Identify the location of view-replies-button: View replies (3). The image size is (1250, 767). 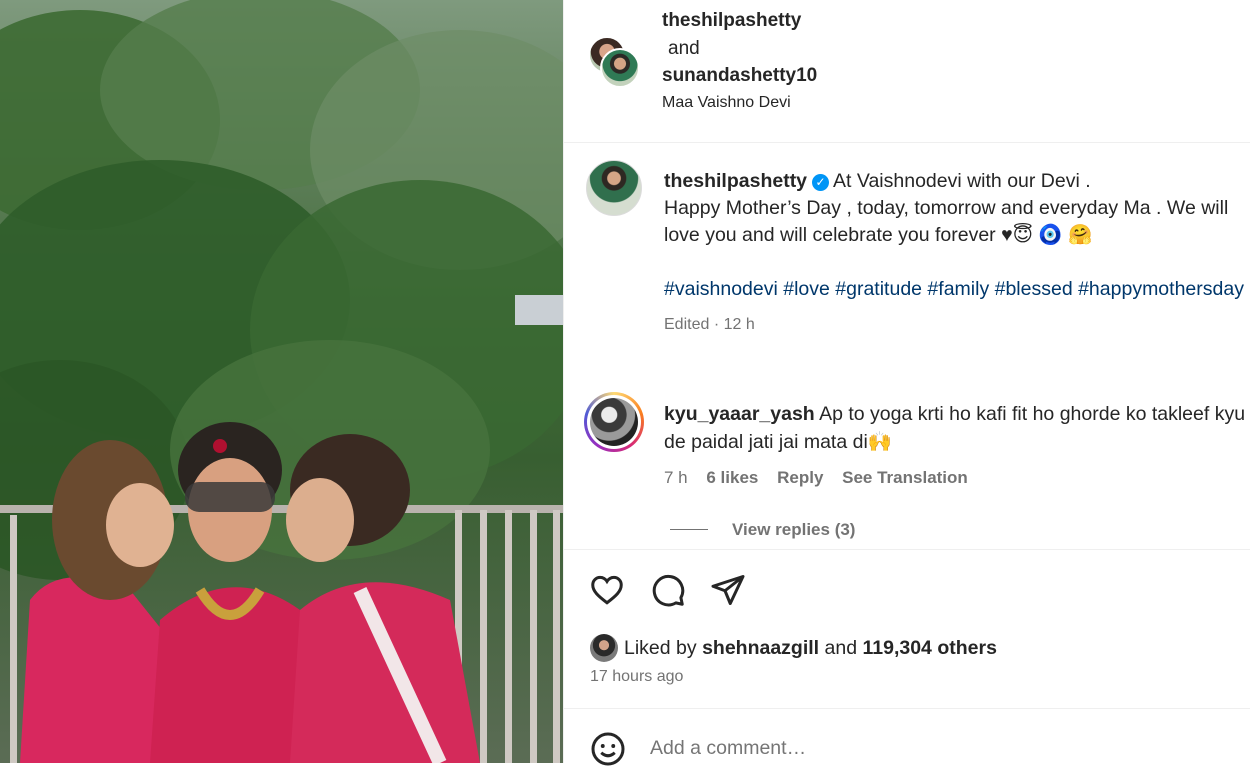
(762, 530).